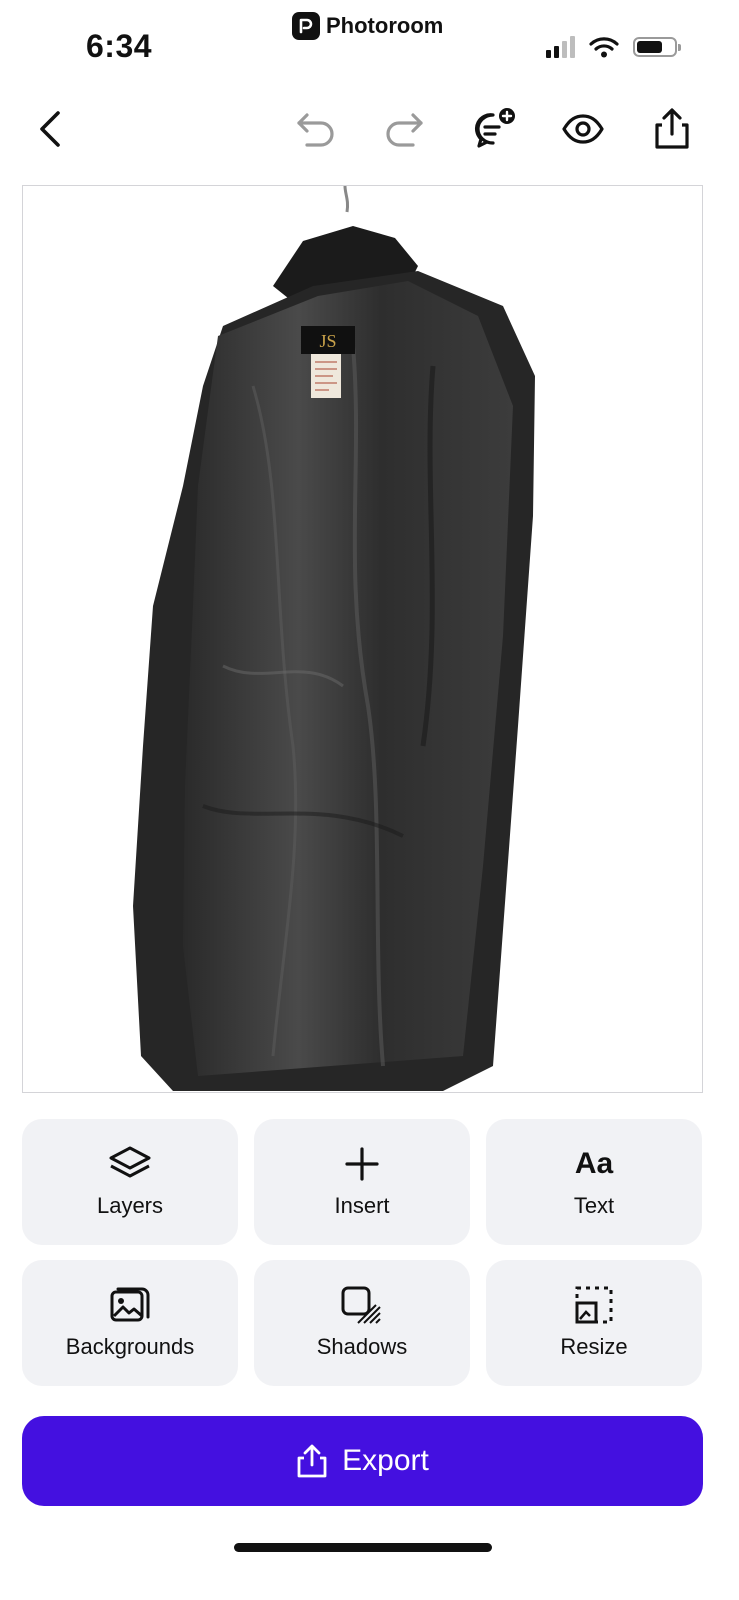 The width and height of the screenshot is (739, 1600). I want to click on back-button, so click(51, 129).